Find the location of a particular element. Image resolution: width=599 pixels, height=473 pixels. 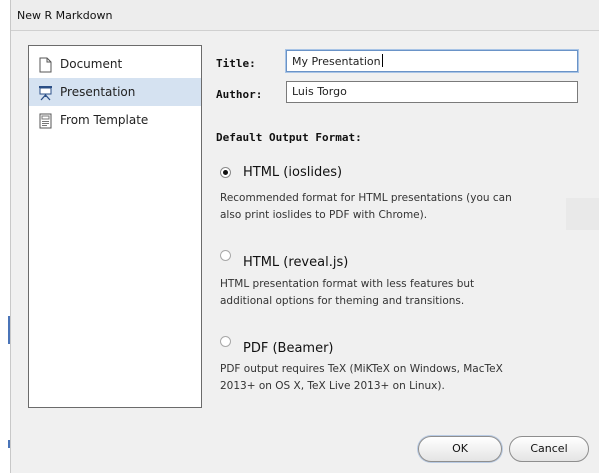

text-caret is located at coordinates (382, 60).